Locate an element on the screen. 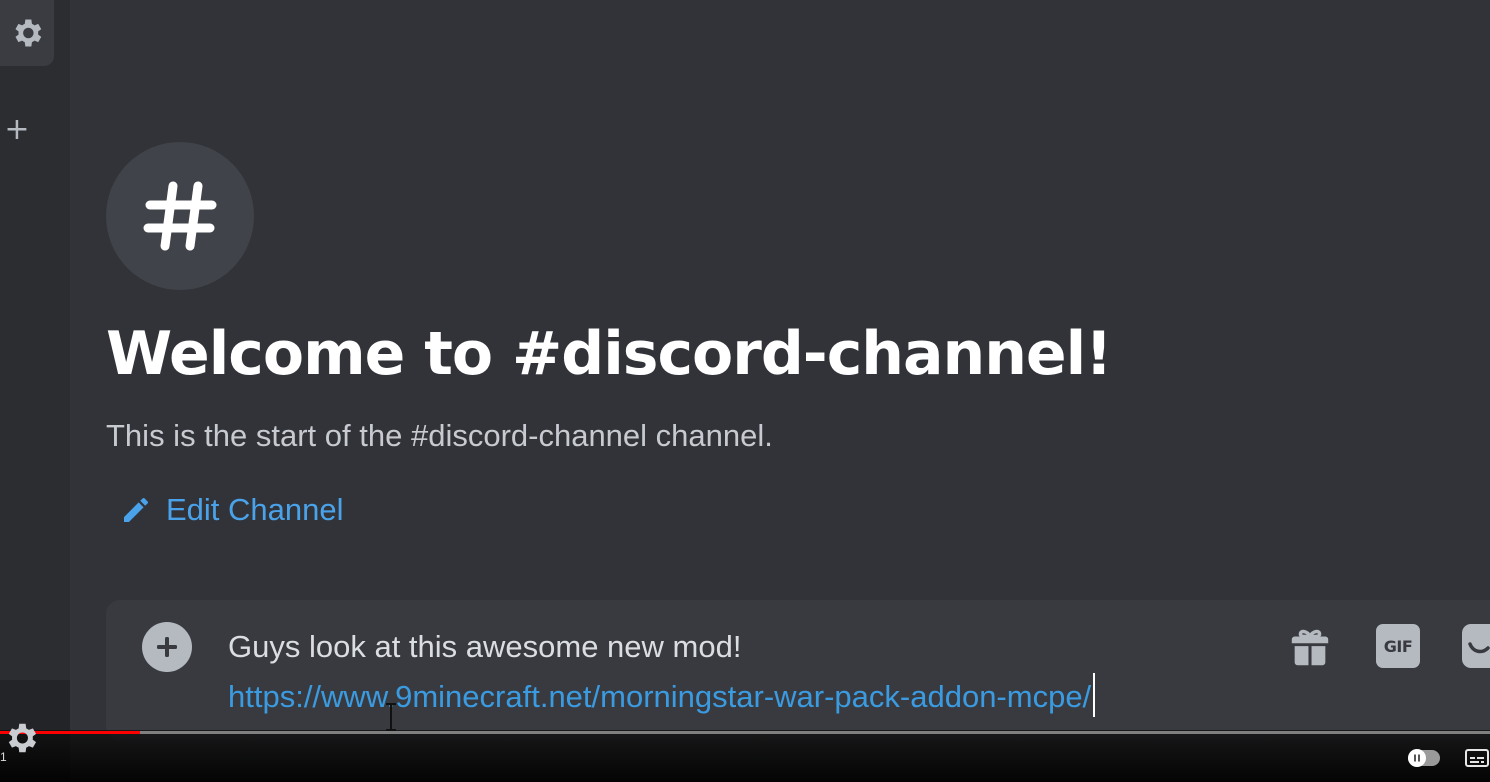  gift-button is located at coordinates (1310, 648).